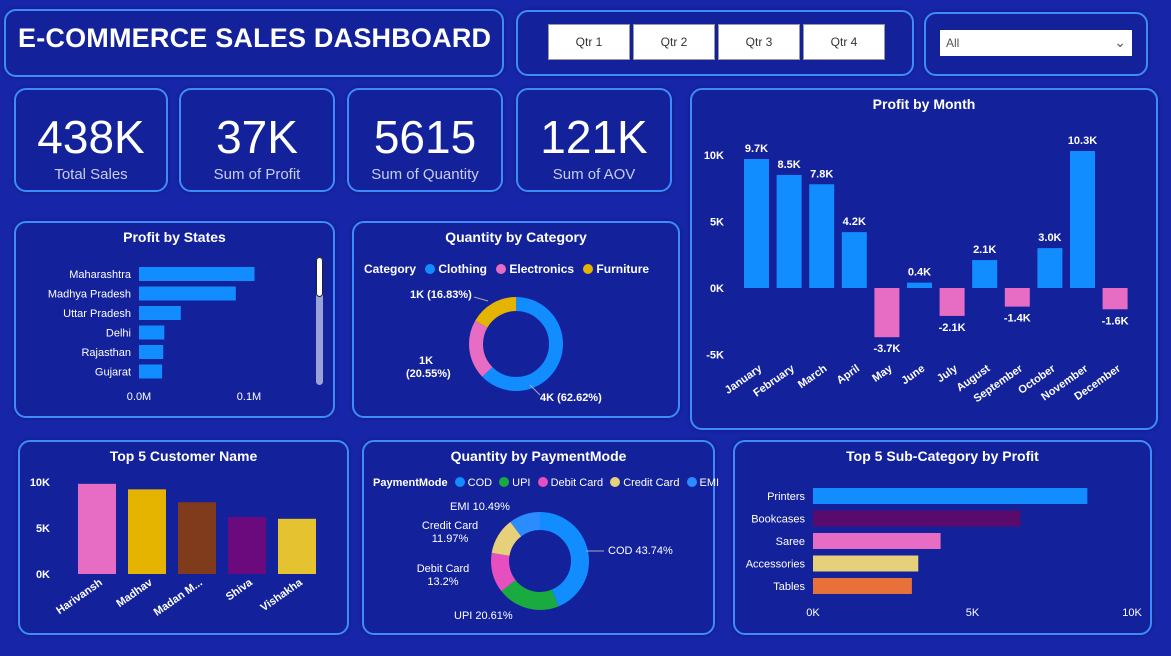 This screenshot has width=1171, height=656. Describe the element at coordinates (919, 273) in the screenshot. I see `data-label: 0.4K` at that location.